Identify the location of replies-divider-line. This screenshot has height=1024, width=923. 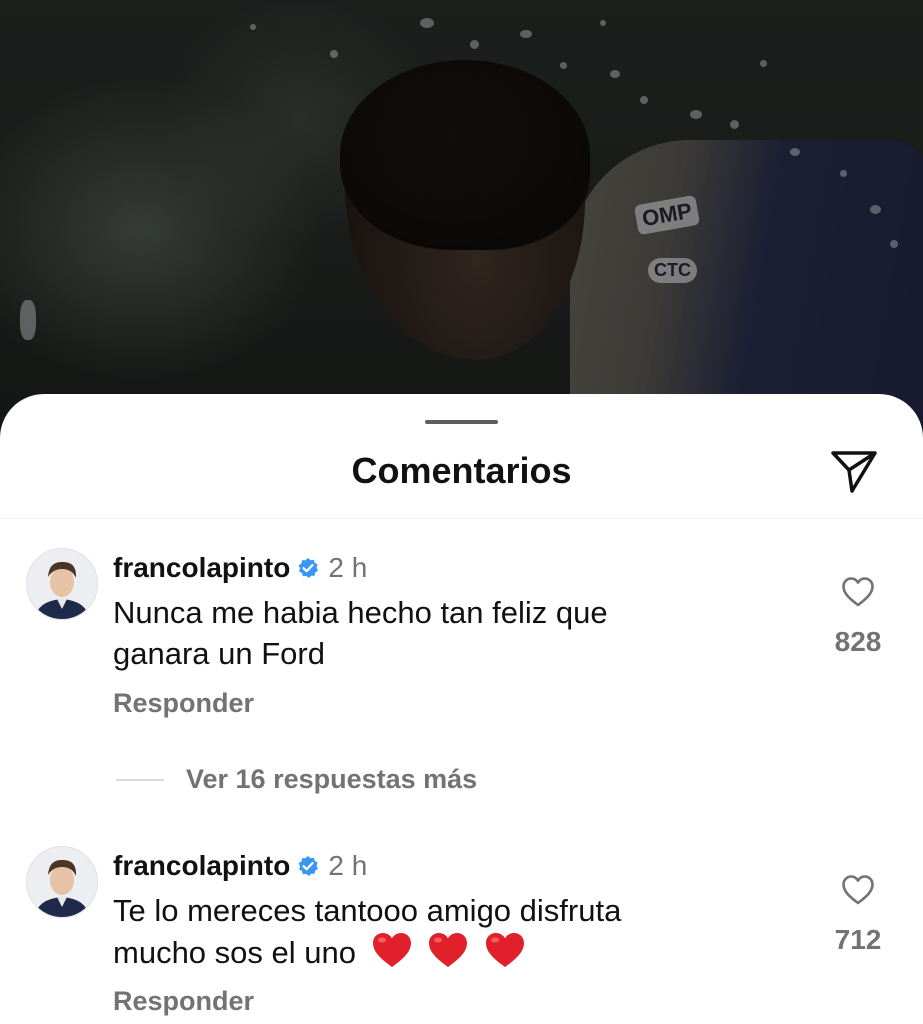
(140, 779).